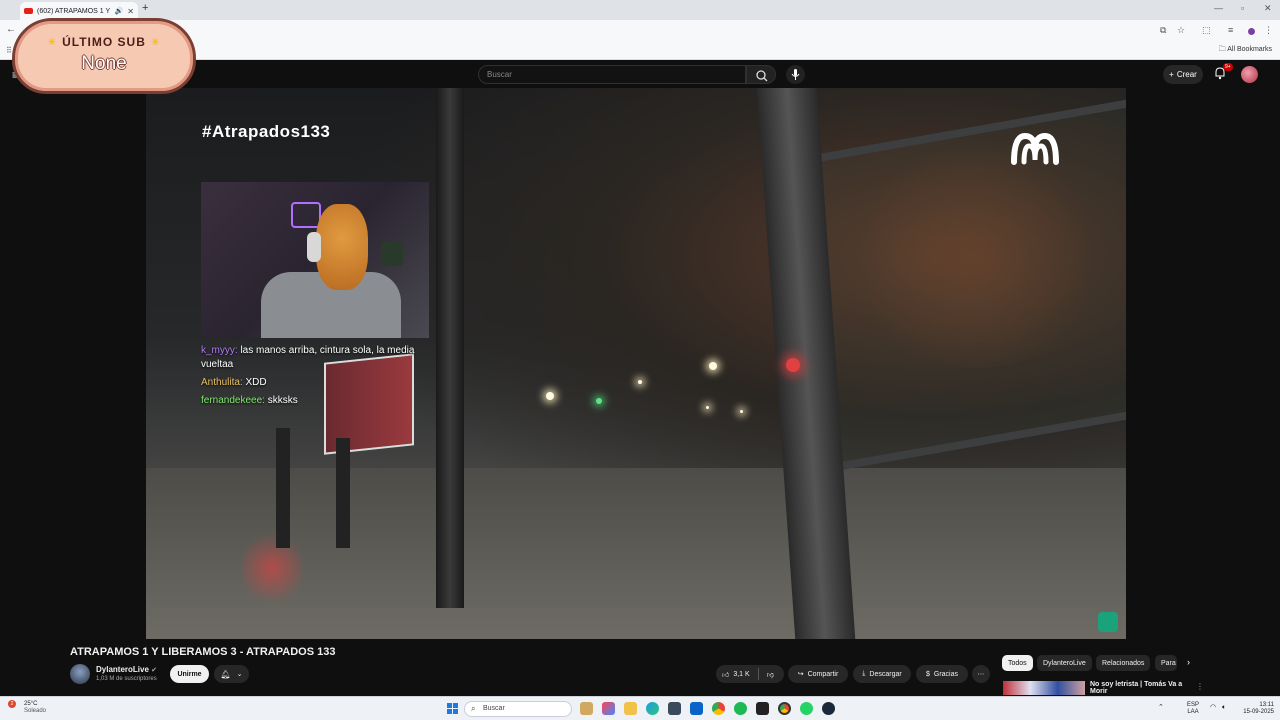 The image size is (1280, 720). I want to click on volume-icon: 🔈︎, so click(1224, 707).